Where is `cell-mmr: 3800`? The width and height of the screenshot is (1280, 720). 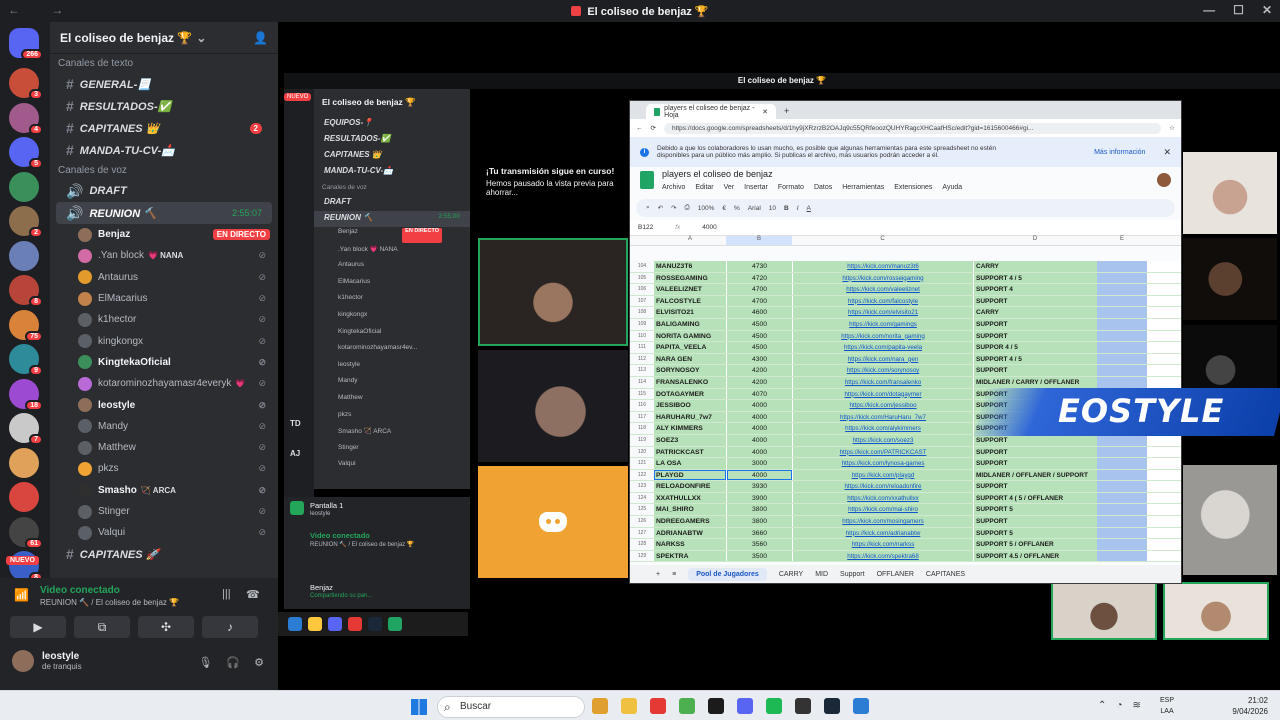 cell-mmr: 3800 is located at coordinates (759, 510).